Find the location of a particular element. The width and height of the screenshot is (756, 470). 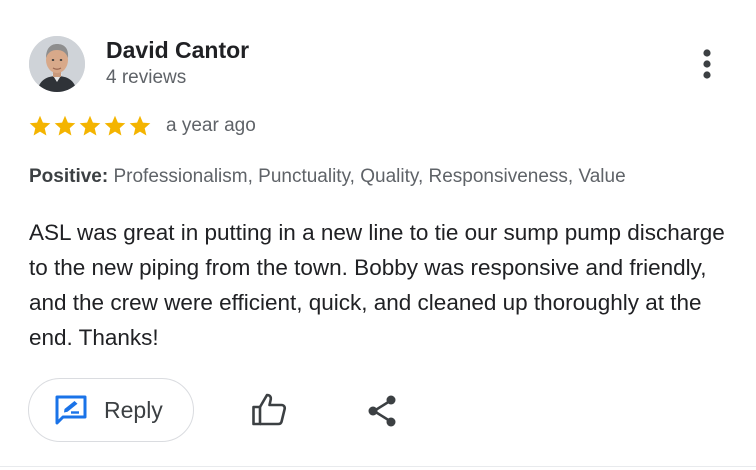

reply-button: Reply is located at coordinates (111, 410).